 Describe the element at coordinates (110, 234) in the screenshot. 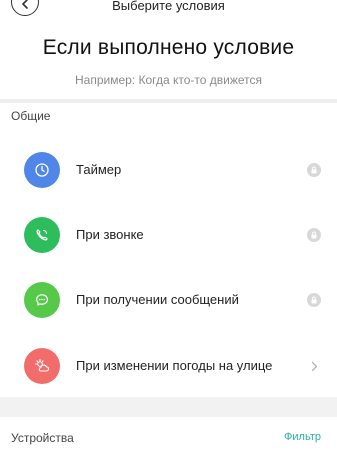

I see `condition-label: При звонке` at that location.